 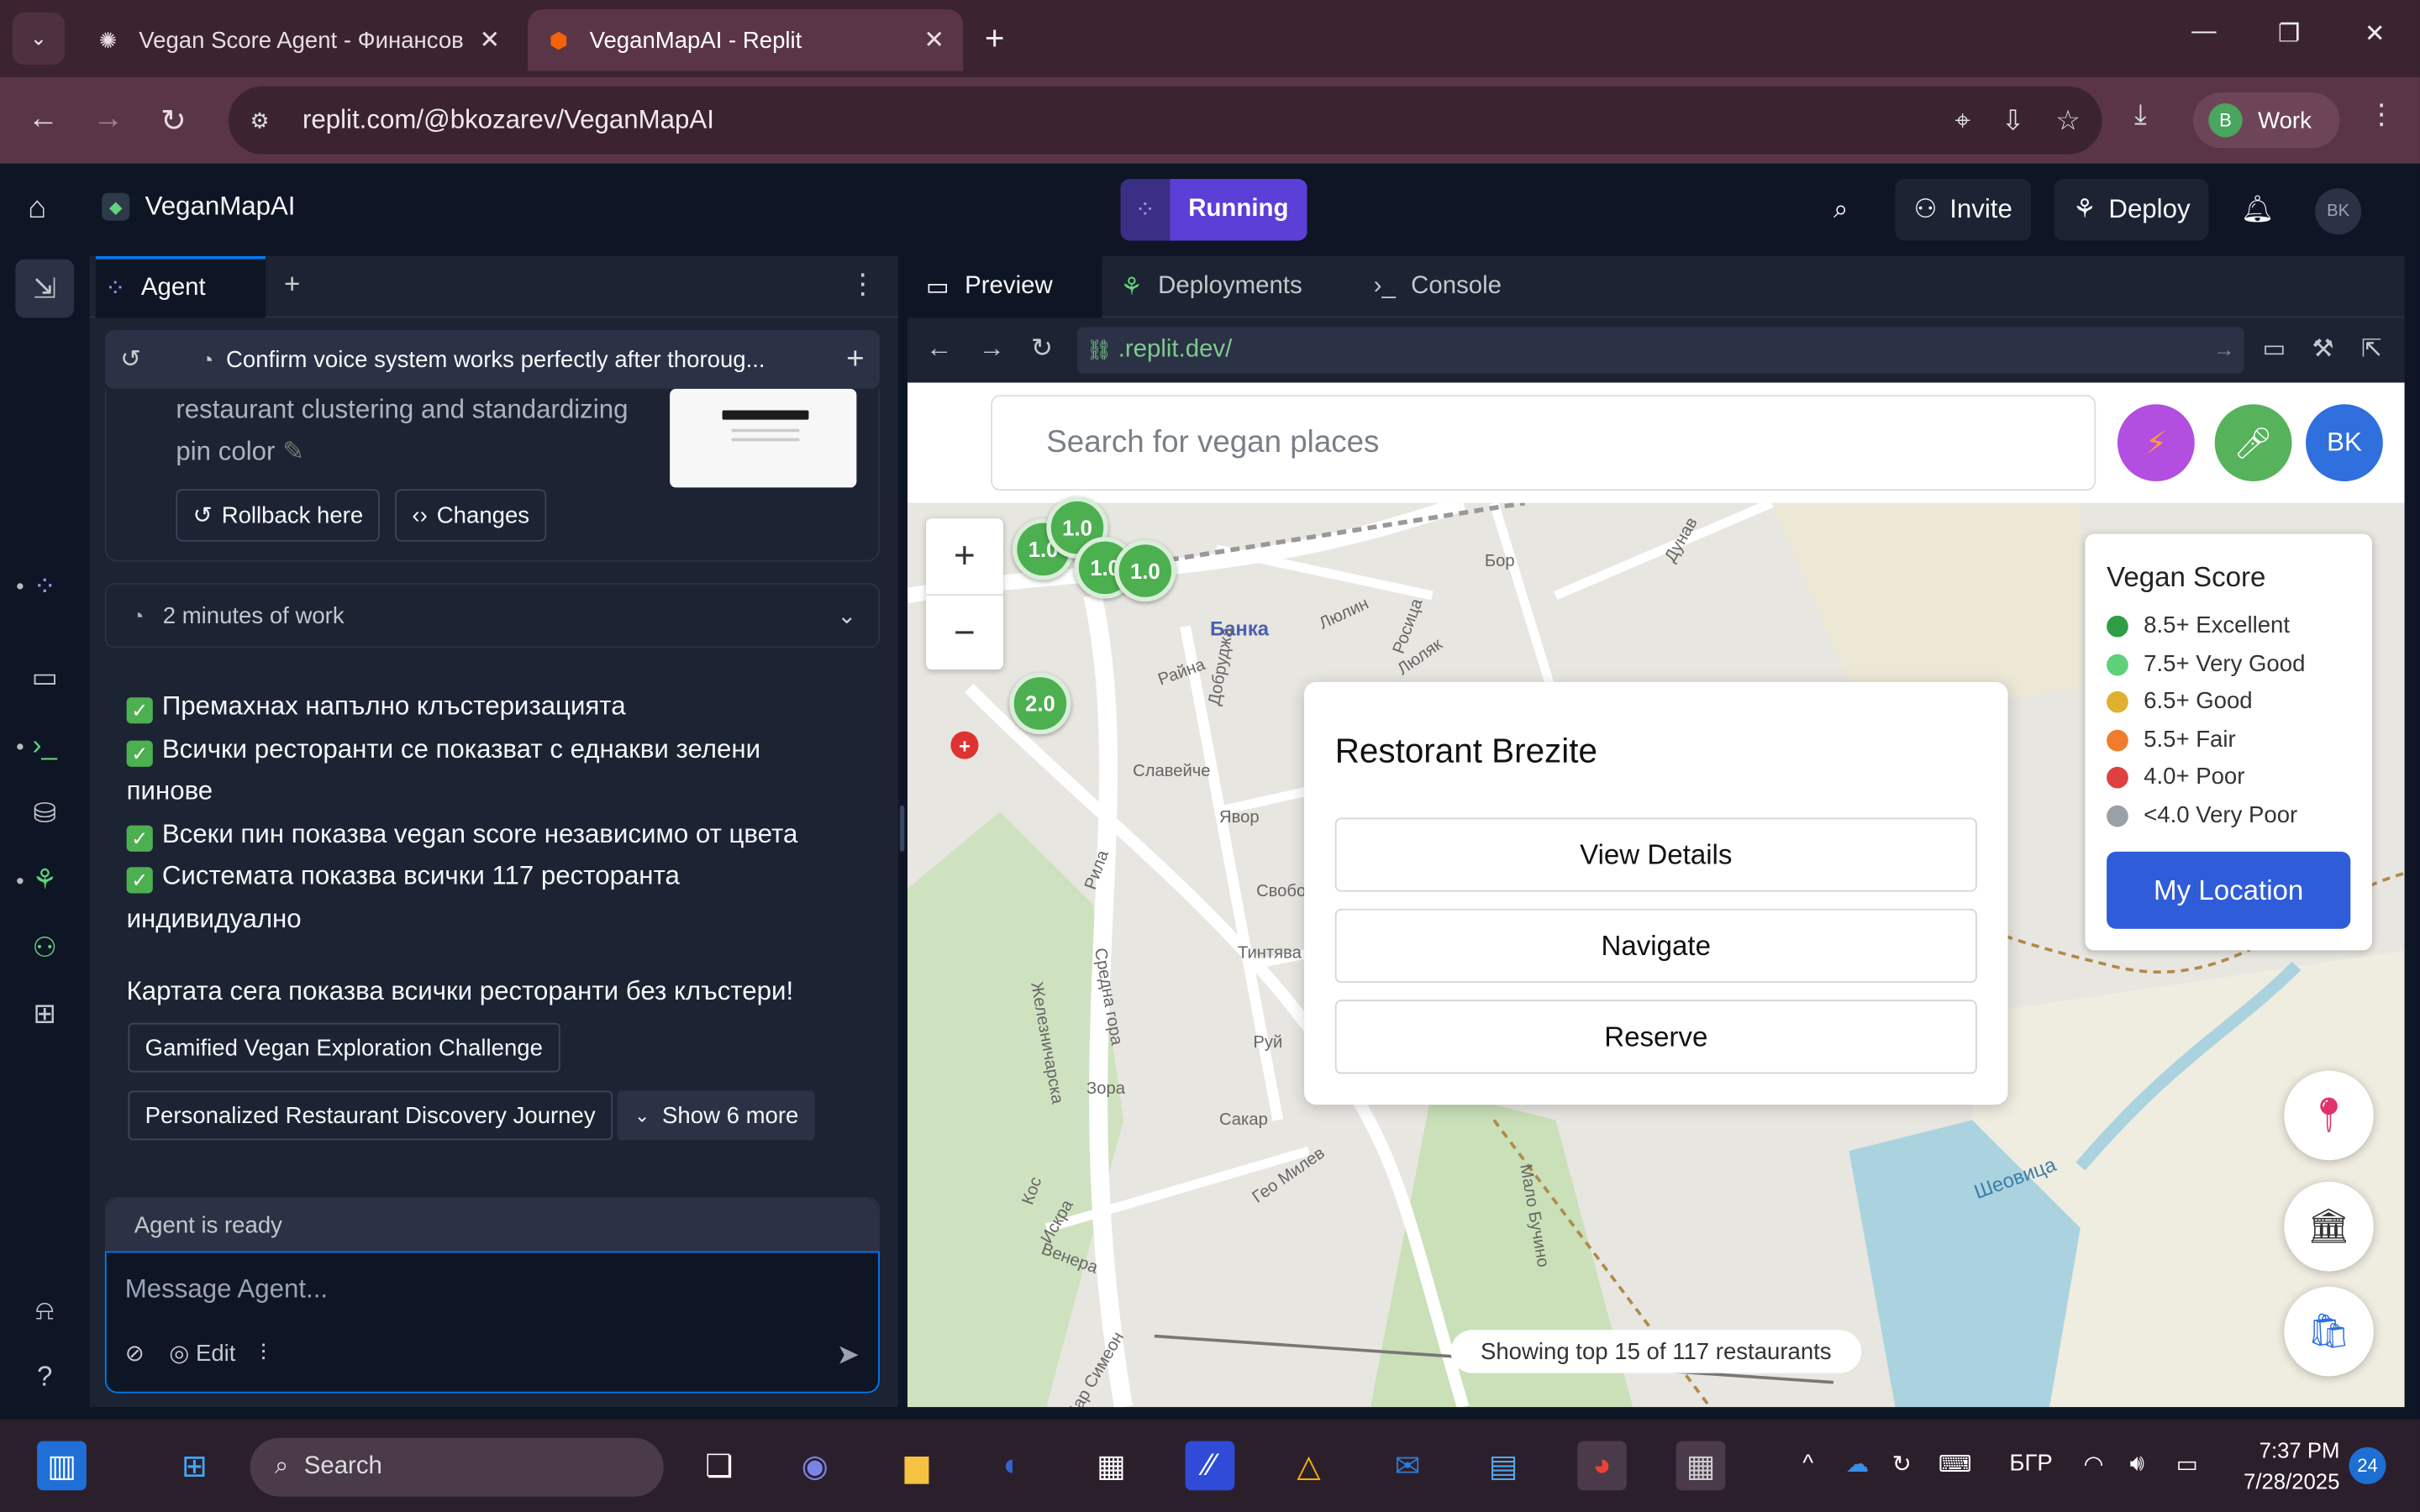 I want to click on edit-button: ◎ Edit, so click(x=202, y=1353).